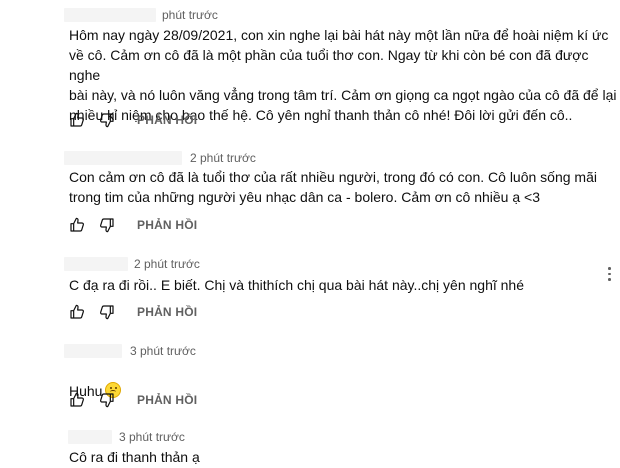 This screenshot has height=468, width=620. What do you see at coordinates (134, 457) in the screenshot?
I see `comment-text: Cô ra đi thanh thản ạ` at bounding box center [134, 457].